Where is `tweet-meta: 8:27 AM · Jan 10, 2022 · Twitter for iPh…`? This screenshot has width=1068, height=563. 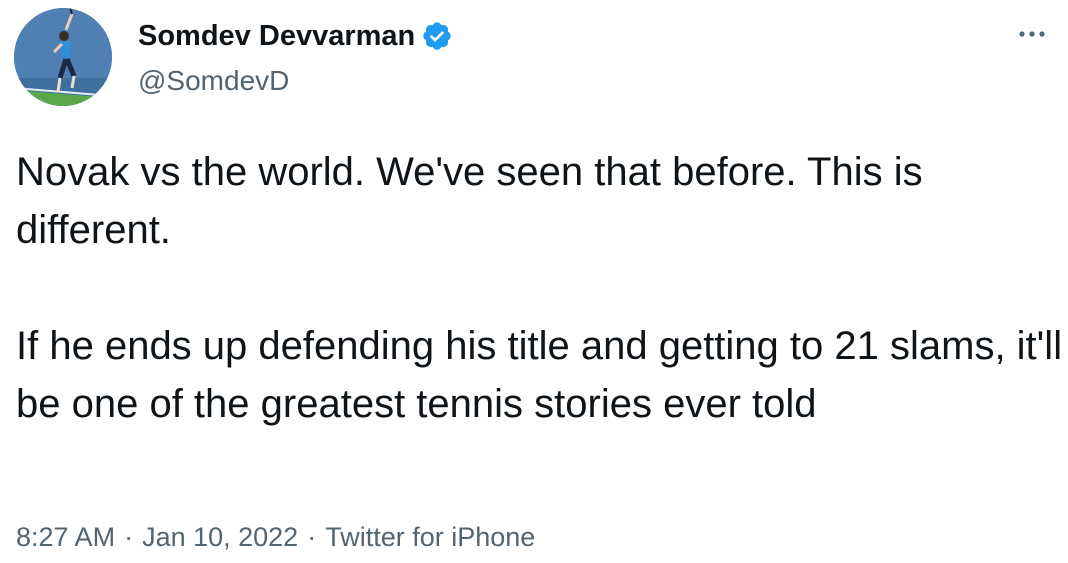 tweet-meta: 8:27 AM · Jan 10, 2022 · Twitter for iPh… is located at coordinates (275, 537).